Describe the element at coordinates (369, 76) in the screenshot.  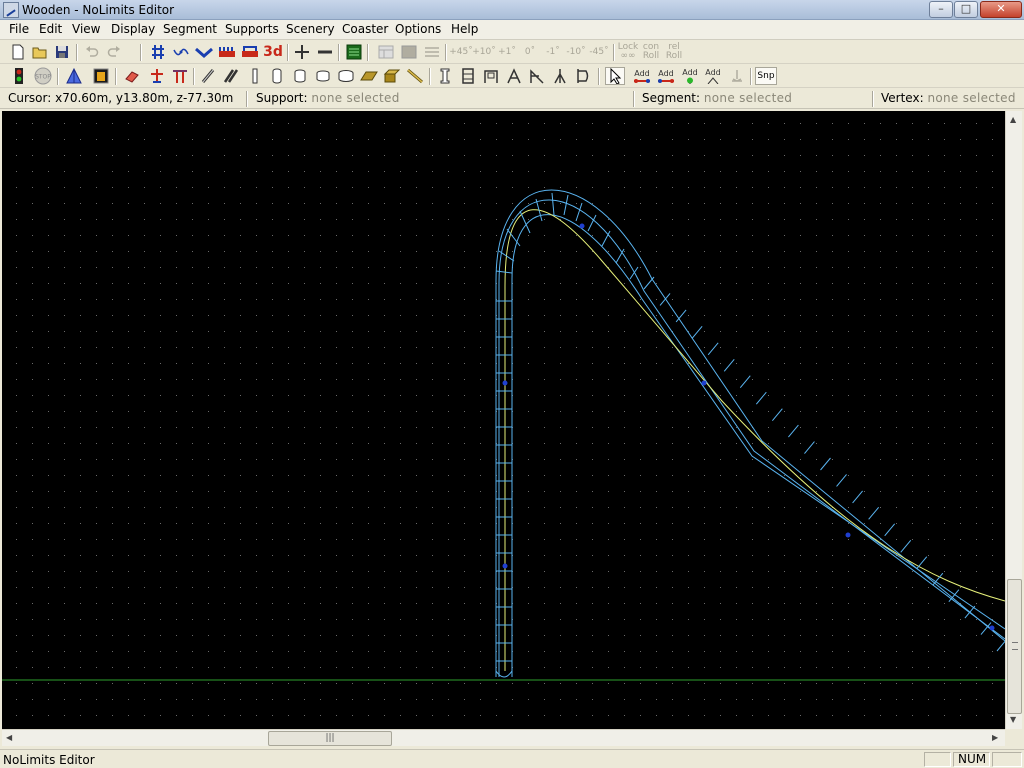
I see `plank-icon` at that location.